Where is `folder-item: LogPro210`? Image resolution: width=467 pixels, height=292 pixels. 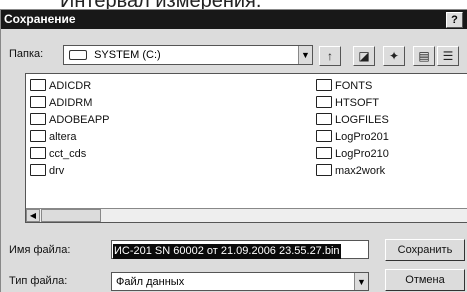
folder-item: LogPro210 is located at coordinates (352, 154).